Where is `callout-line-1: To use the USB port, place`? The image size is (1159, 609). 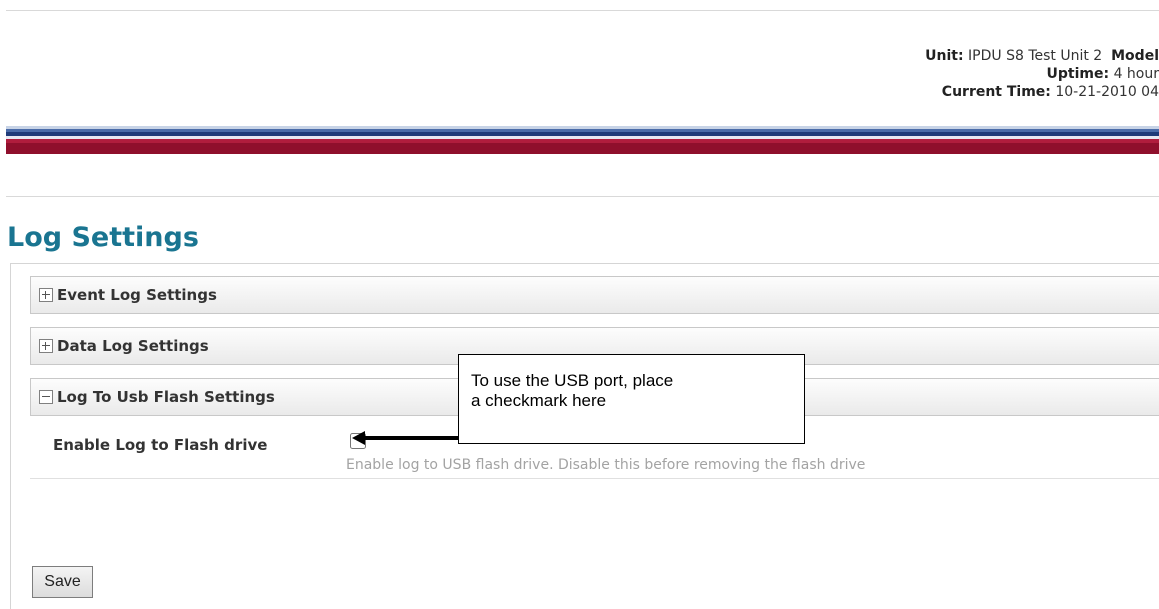
callout-line-1: To use the USB port, place is located at coordinates (572, 380).